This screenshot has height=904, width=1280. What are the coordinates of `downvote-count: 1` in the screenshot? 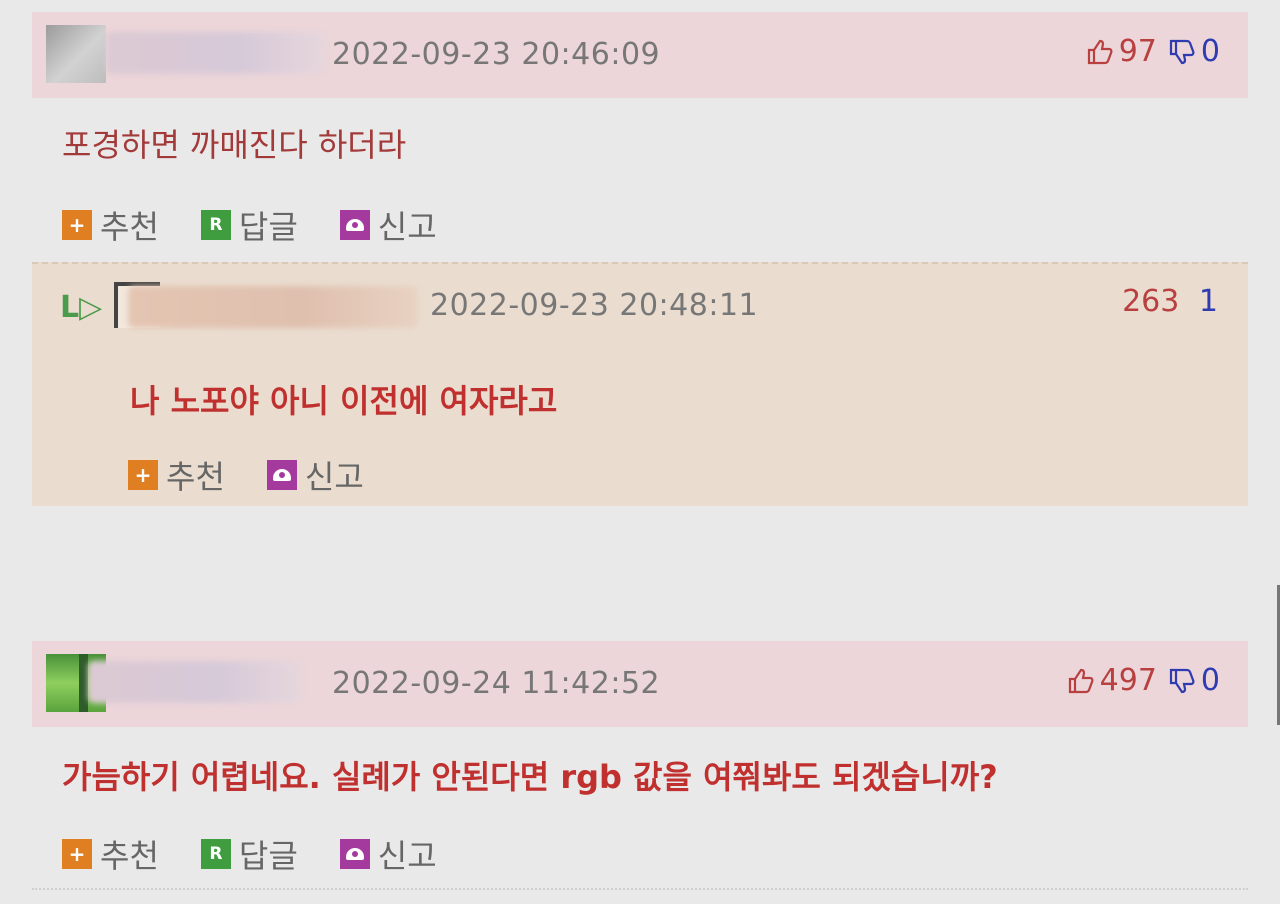 It's located at (1208, 301).